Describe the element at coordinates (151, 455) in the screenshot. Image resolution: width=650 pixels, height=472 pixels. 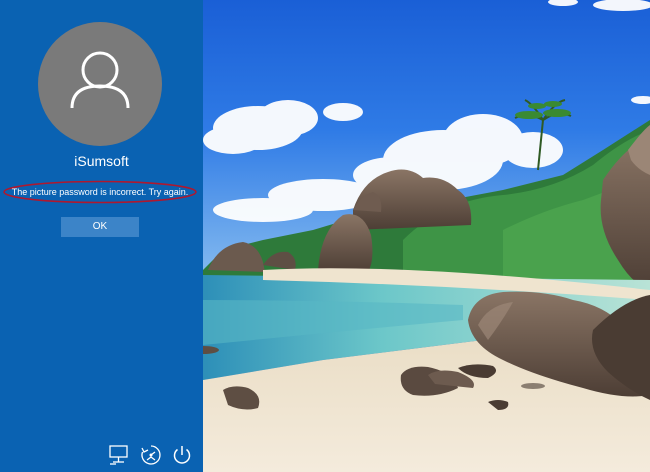
I see `ease-of-access-icon` at that location.